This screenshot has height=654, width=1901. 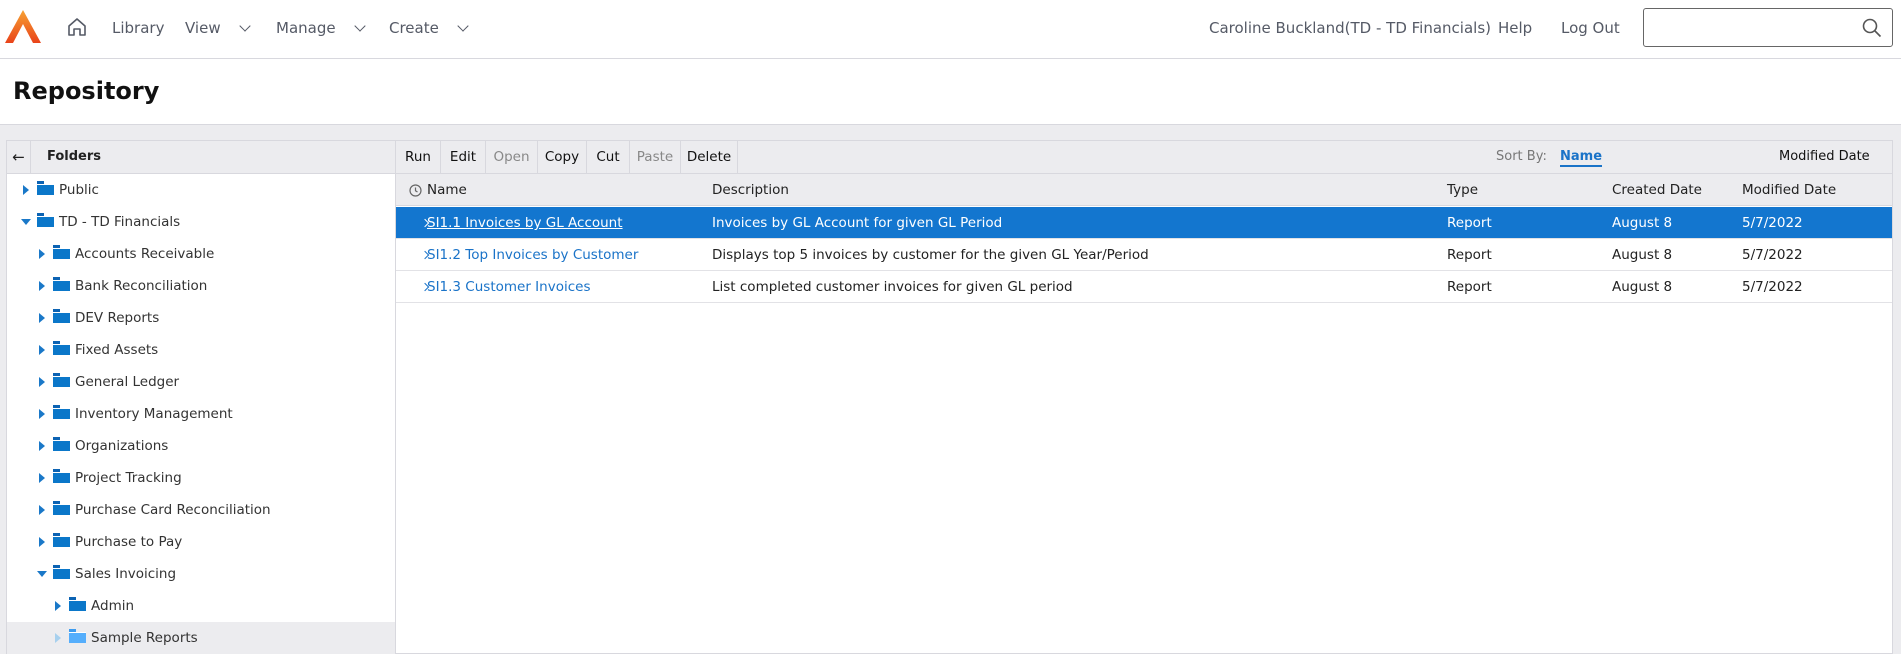 What do you see at coordinates (141, 286) in the screenshot?
I see `folder-label: Bank Reconciliation` at bounding box center [141, 286].